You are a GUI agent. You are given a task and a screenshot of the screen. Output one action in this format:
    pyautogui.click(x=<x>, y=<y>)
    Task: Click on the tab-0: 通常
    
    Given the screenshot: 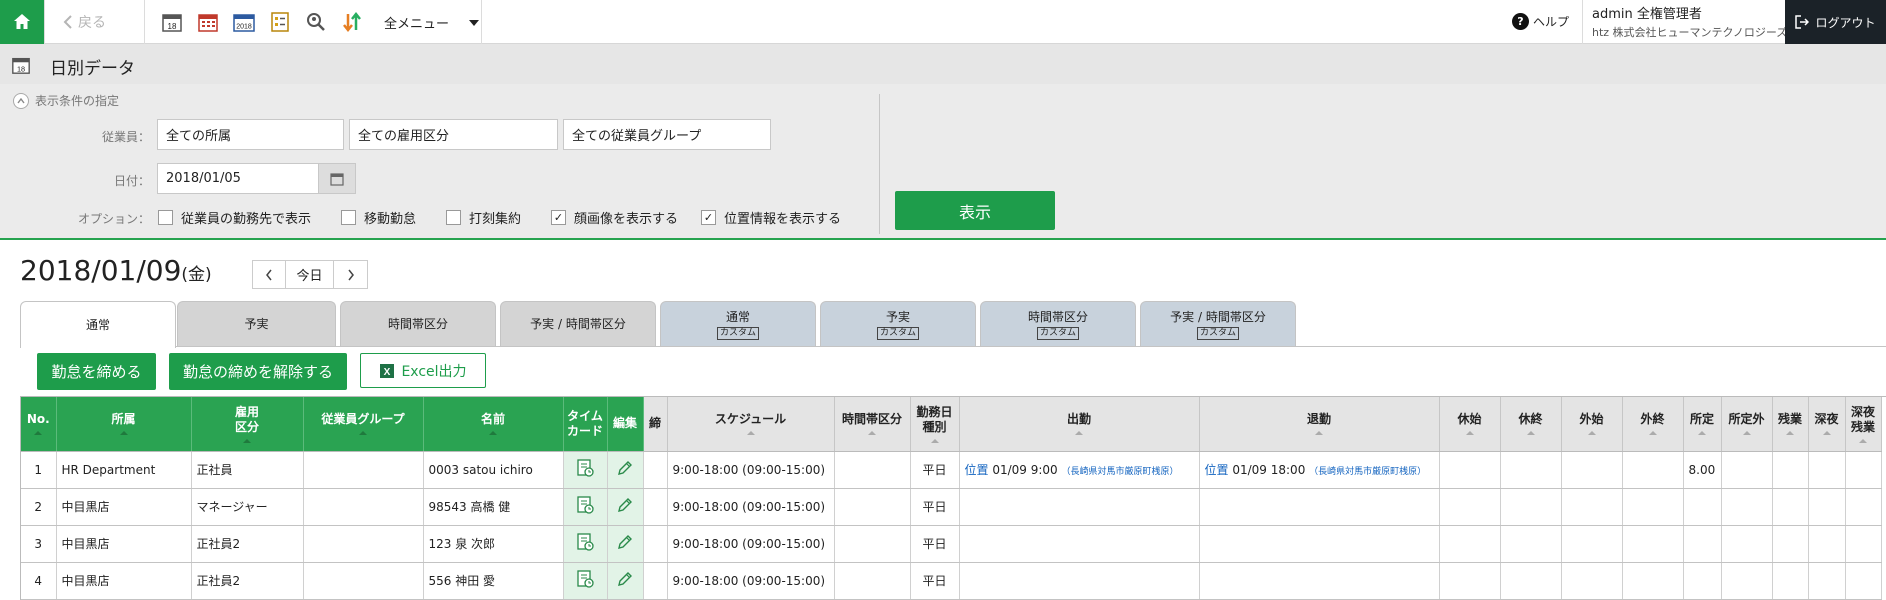 What is the action you would take?
    pyautogui.click(x=98, y=324)
    